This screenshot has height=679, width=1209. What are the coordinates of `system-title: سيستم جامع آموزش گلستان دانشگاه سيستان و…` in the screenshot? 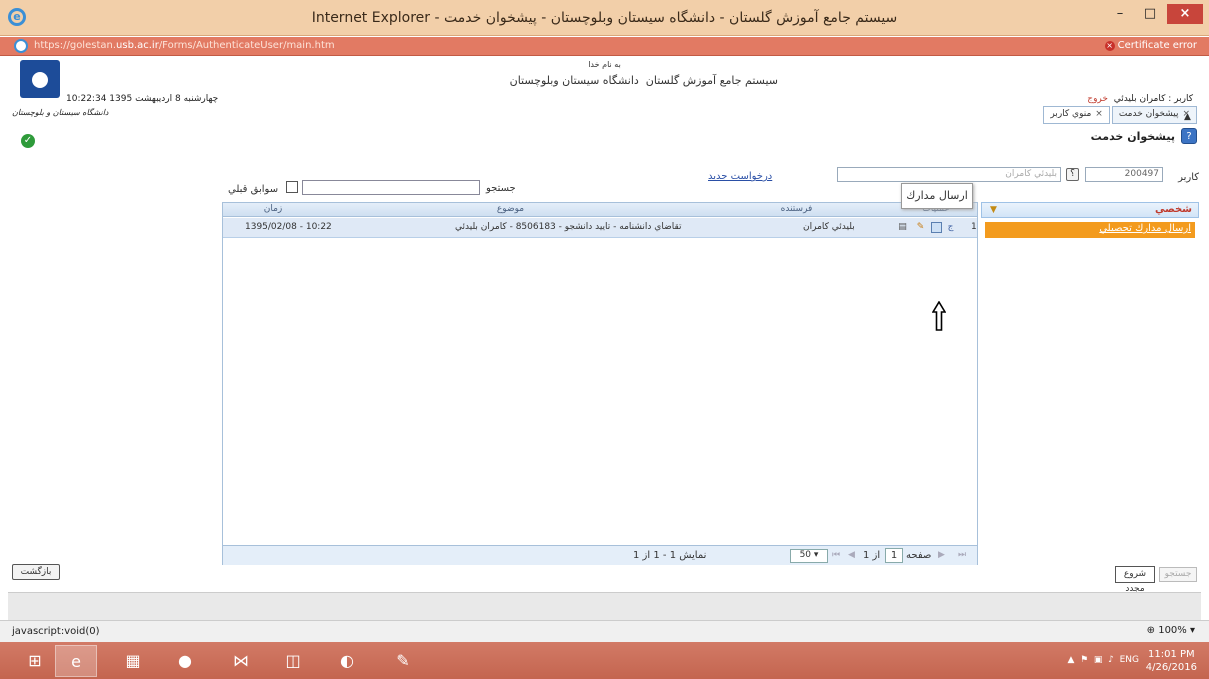 It's located at (643, 80).